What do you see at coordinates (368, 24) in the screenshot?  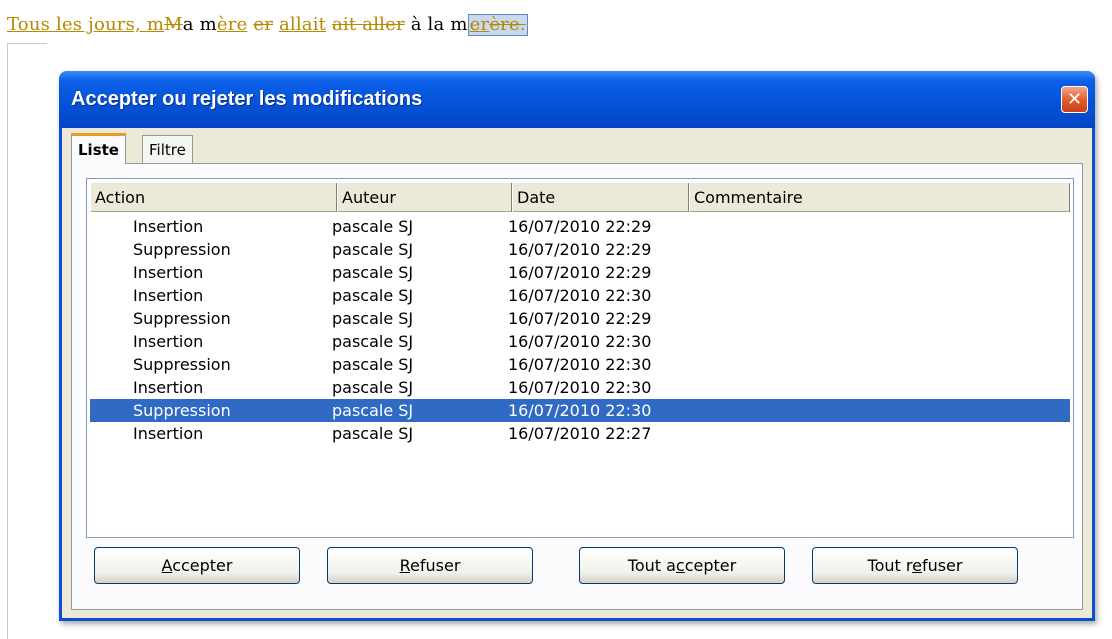 I see `tracked-text-segment: ait aller` at bounding box center [368, 24].